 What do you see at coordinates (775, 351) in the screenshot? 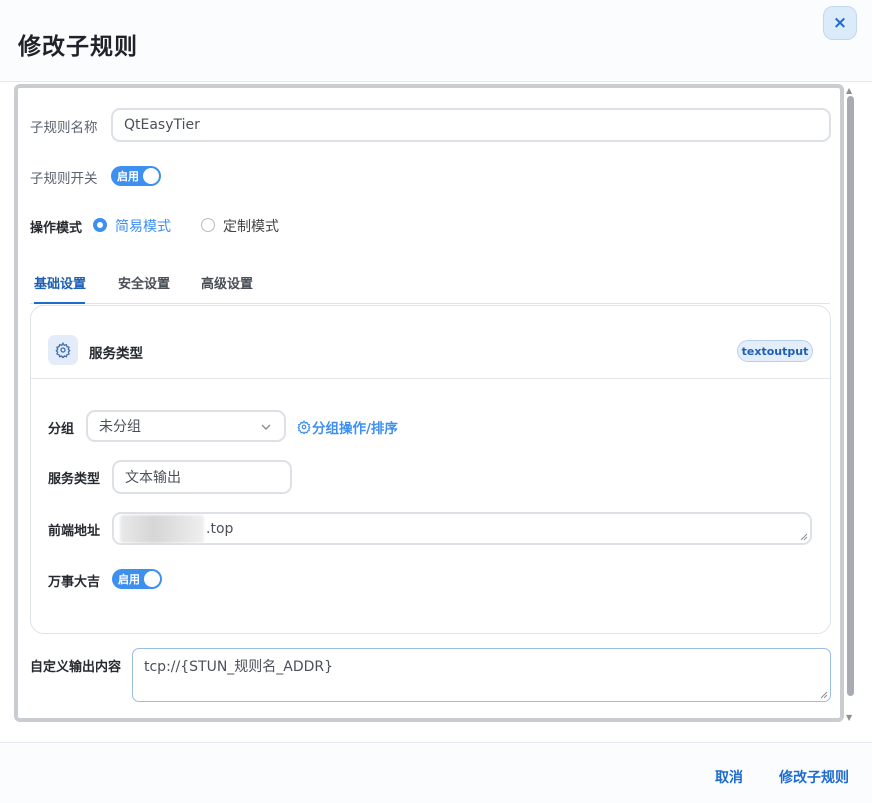
I see `service-type-badge: textoutput` at bounding box center [775, 351].